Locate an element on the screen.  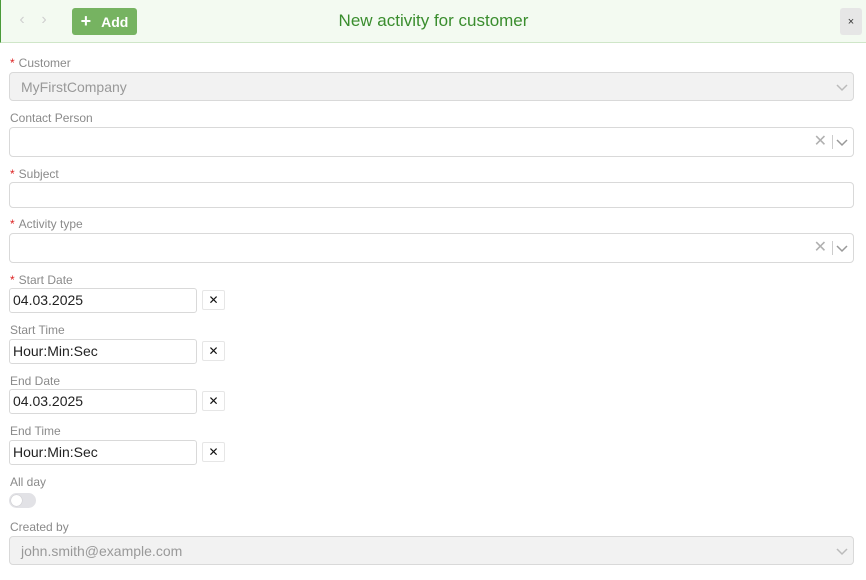
created-by-select: john.smith@example.com is located at coordinates (431, 550).